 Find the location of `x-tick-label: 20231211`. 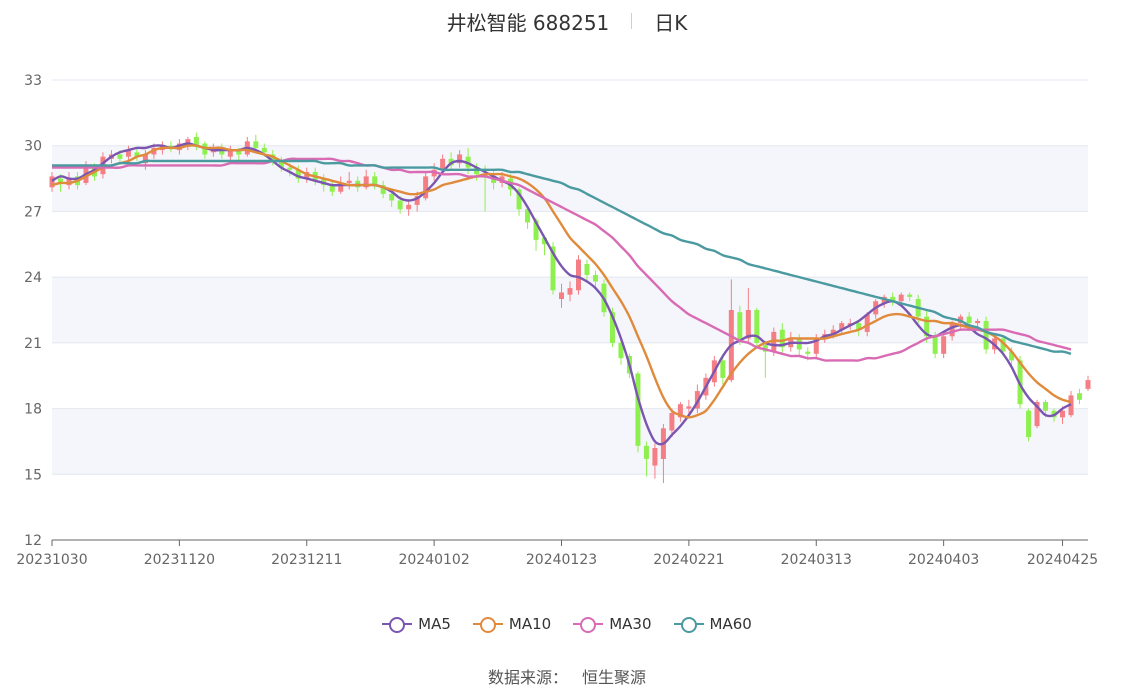

x-tick-label: 20231211 is located at coordinates (306, 560).